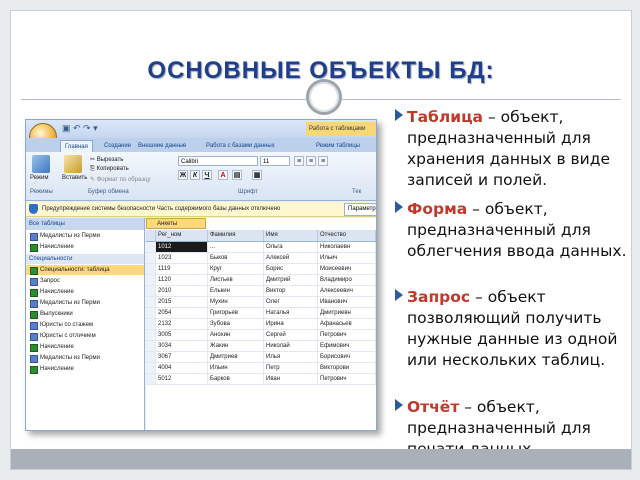 The width and height of the screenshot is (640, 480). I want to click on format-painter-button: ✎ Формат по образцу, so click(120, 179).